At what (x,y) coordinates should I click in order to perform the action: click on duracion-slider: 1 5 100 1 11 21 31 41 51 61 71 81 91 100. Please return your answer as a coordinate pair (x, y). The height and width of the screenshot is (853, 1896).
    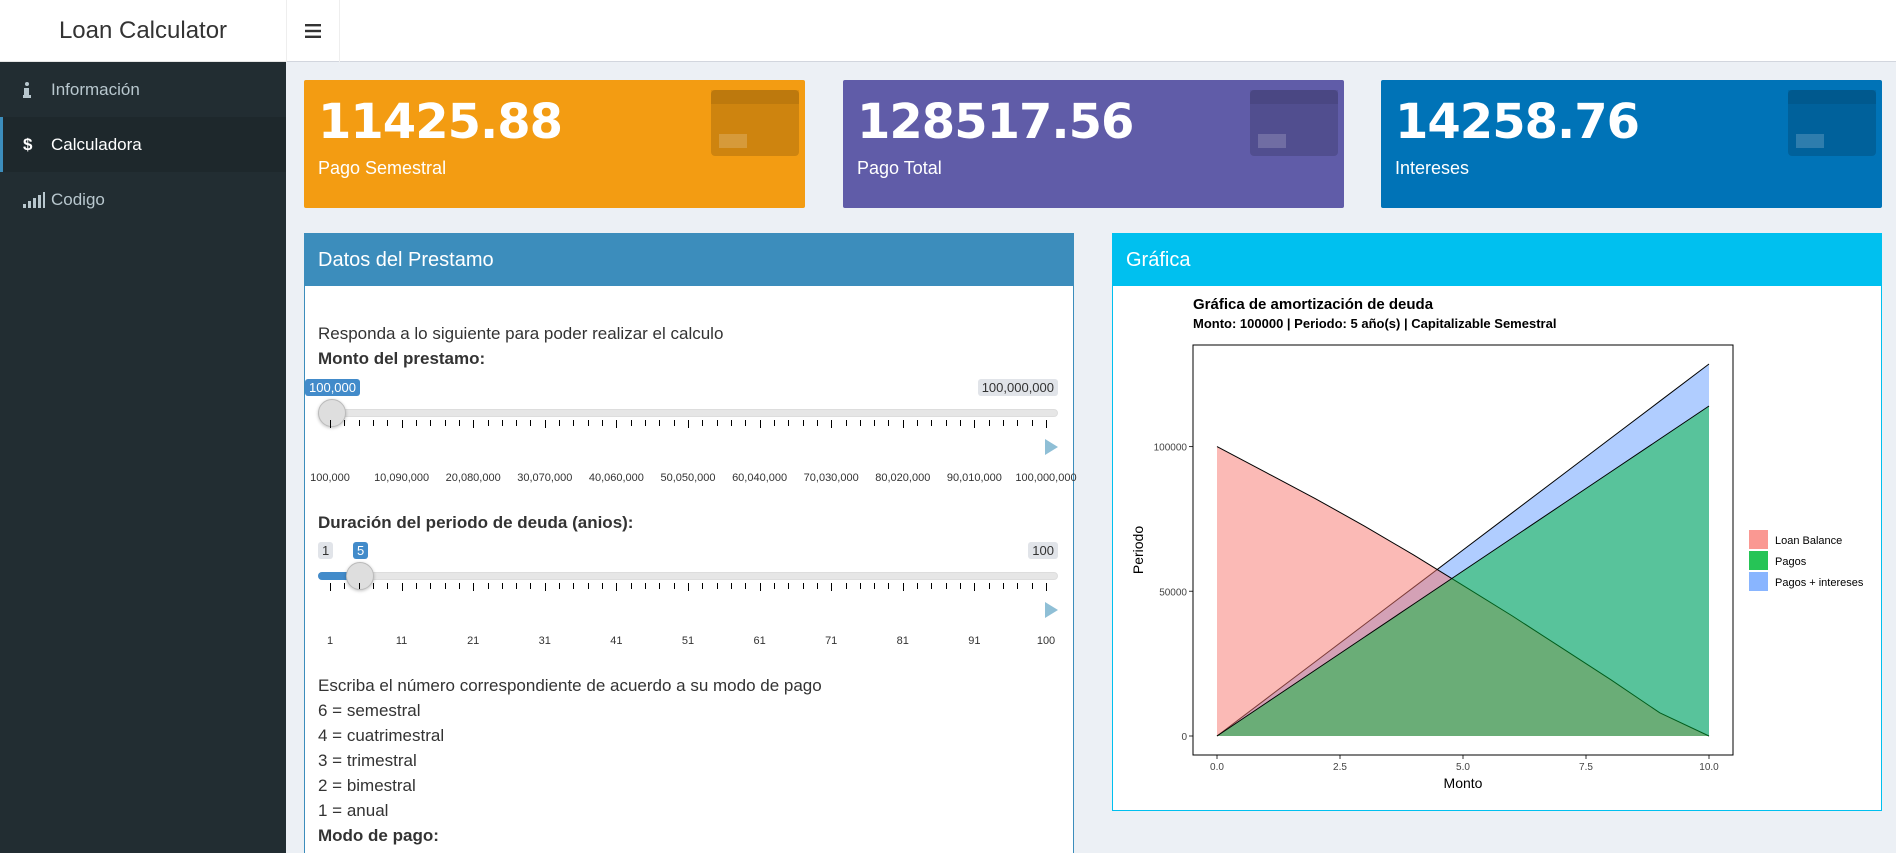
    Looking at the image, I should click on (688, 594).